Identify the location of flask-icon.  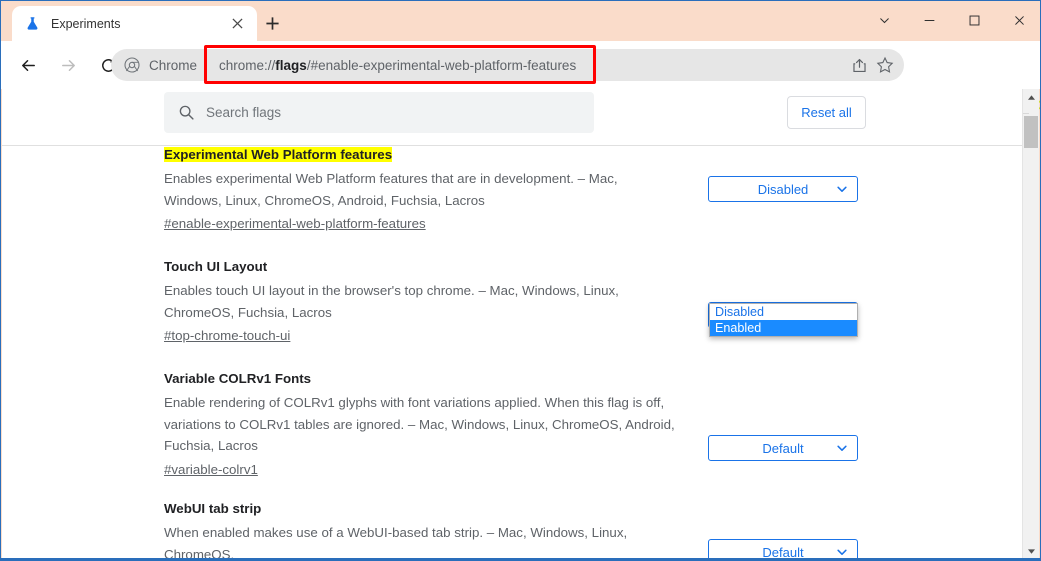
(32, 23).